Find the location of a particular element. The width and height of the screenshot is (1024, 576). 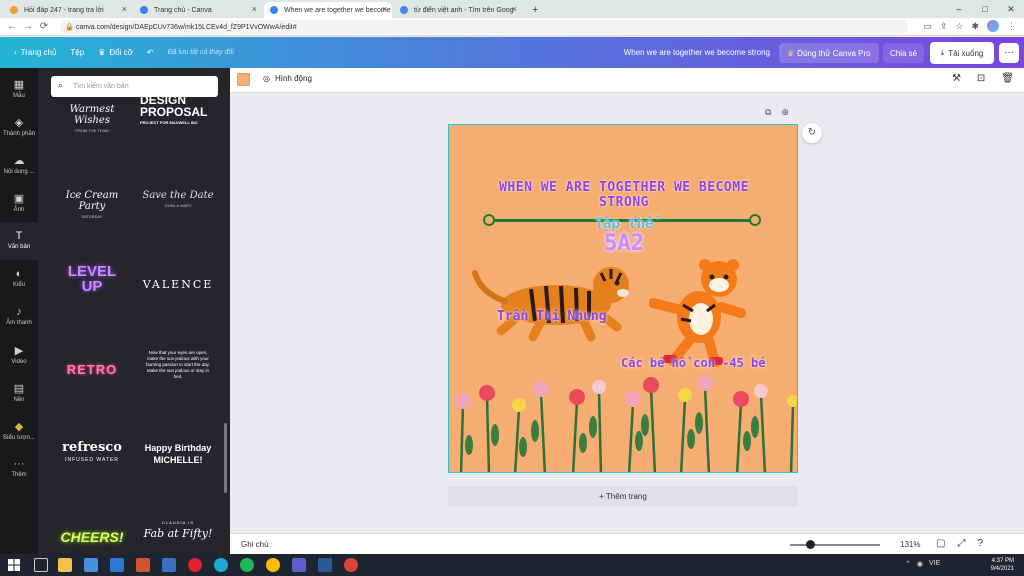

edge-icon is located at coordinates (221, 565).